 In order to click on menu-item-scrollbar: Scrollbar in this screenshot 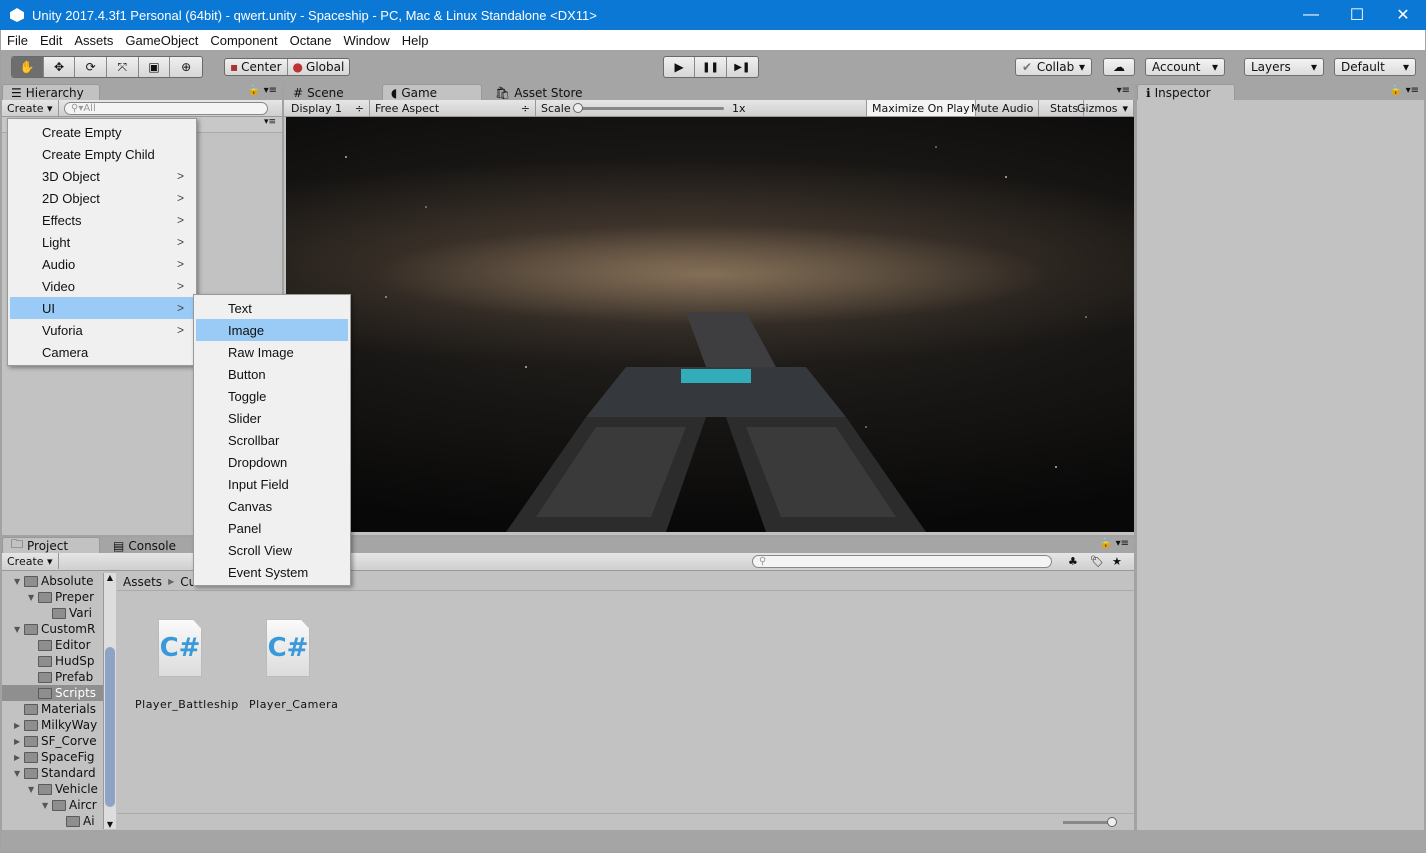, I will do `click(272, 440)`.